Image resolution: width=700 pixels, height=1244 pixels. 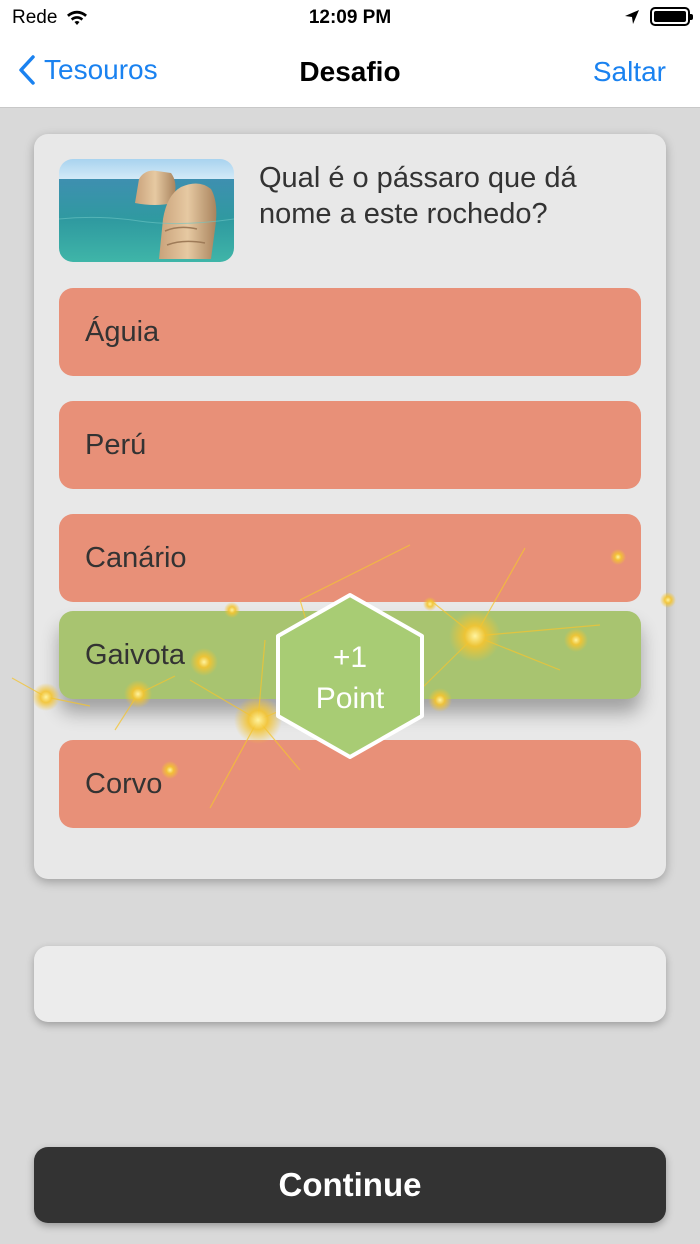 What do you see at coordinates (350, 984) in the screenshot?
I see `feedback-box` at bounding box center [350, 984].